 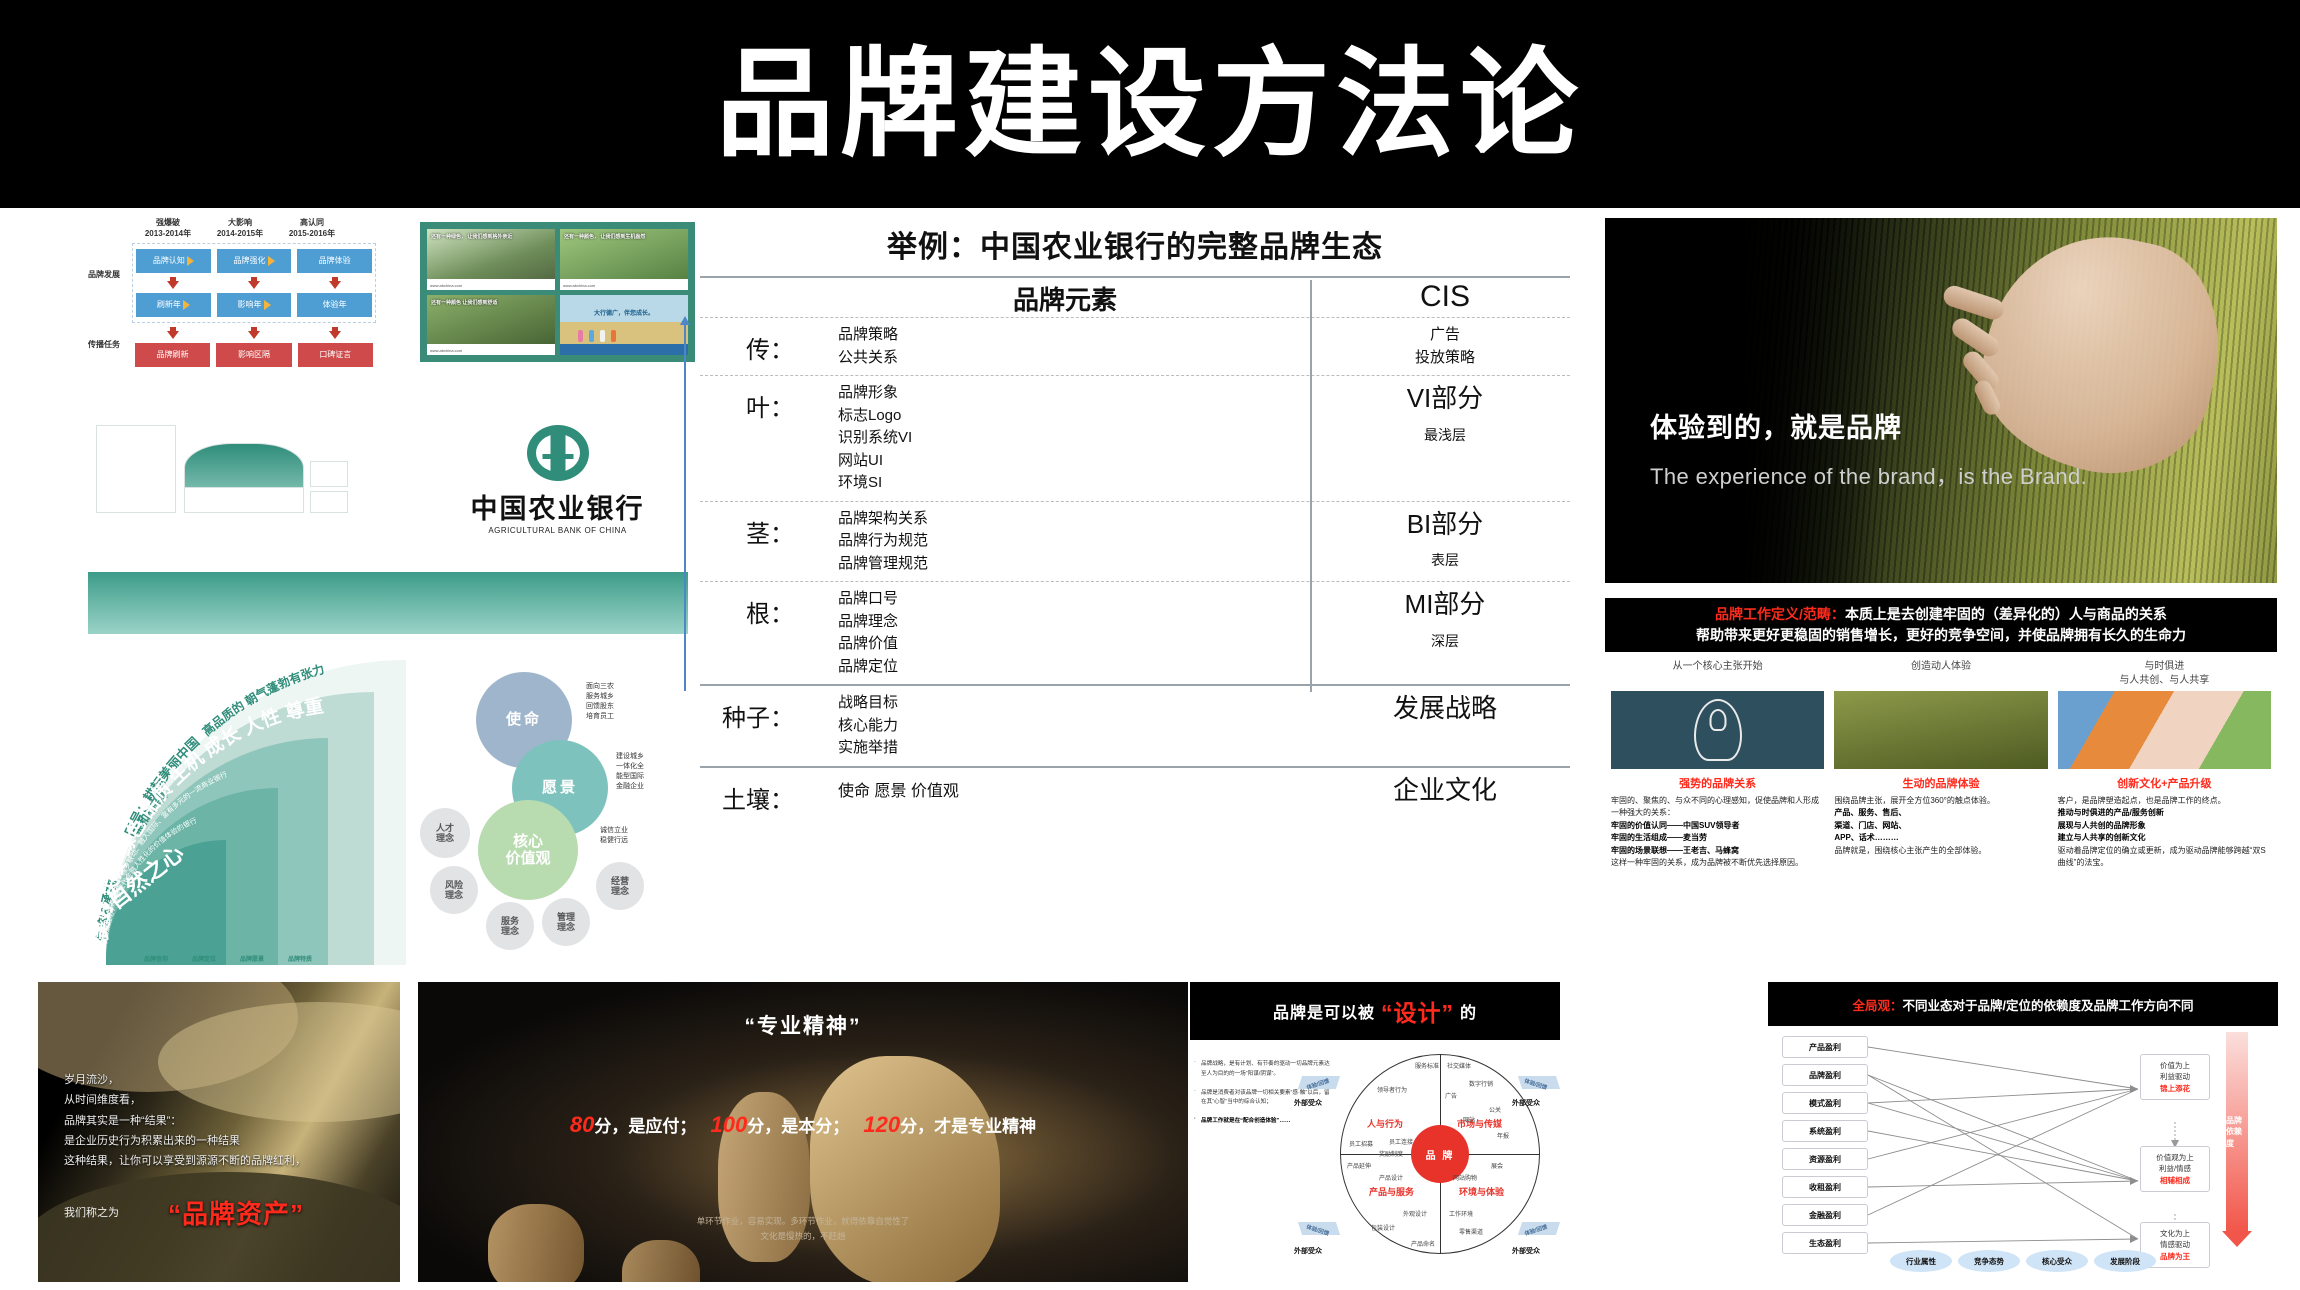 I want to click on table-header-row: 品牌元素 CIS, so click(x=1135, y=298).